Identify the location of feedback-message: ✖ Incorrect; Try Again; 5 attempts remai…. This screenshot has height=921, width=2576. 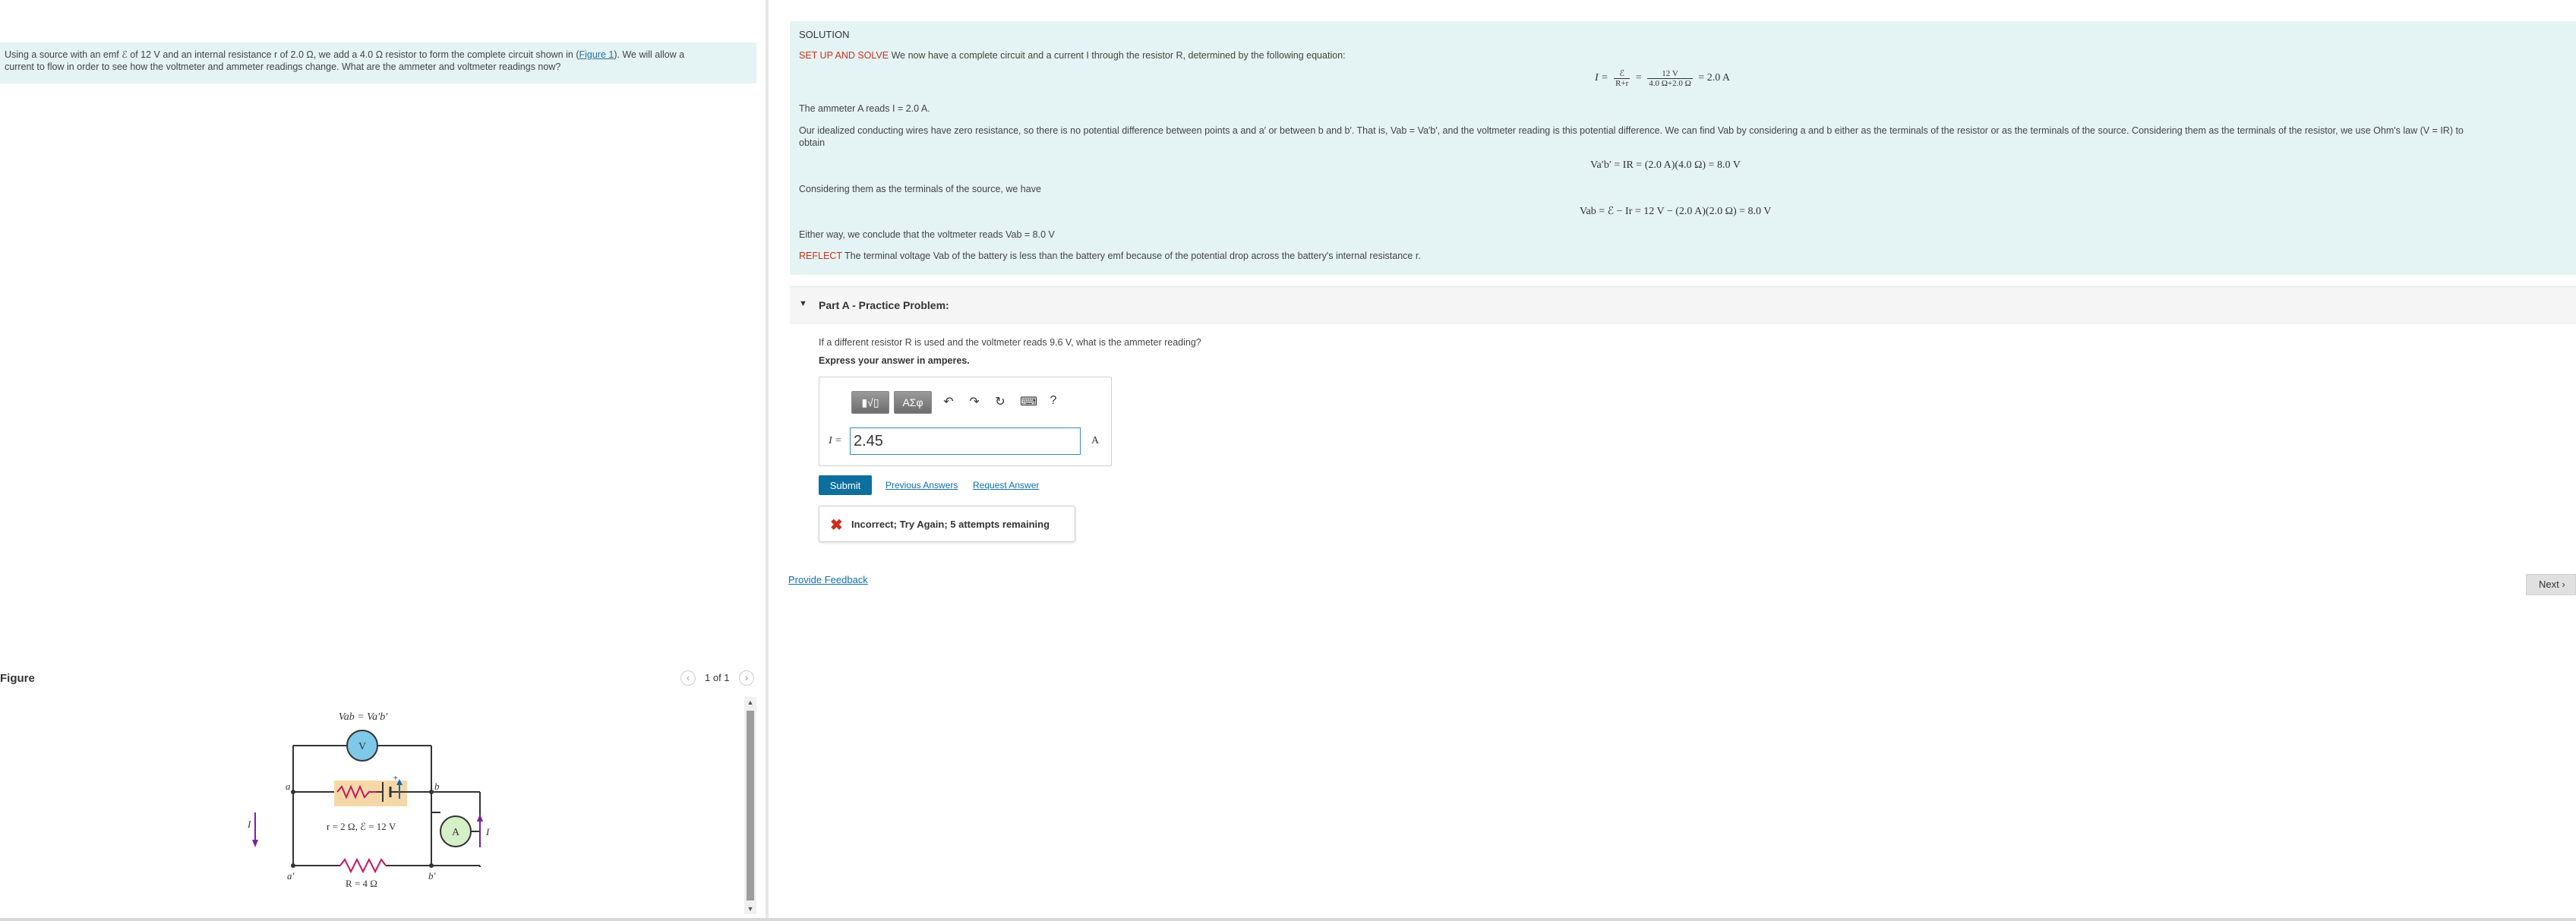
(947, 524).